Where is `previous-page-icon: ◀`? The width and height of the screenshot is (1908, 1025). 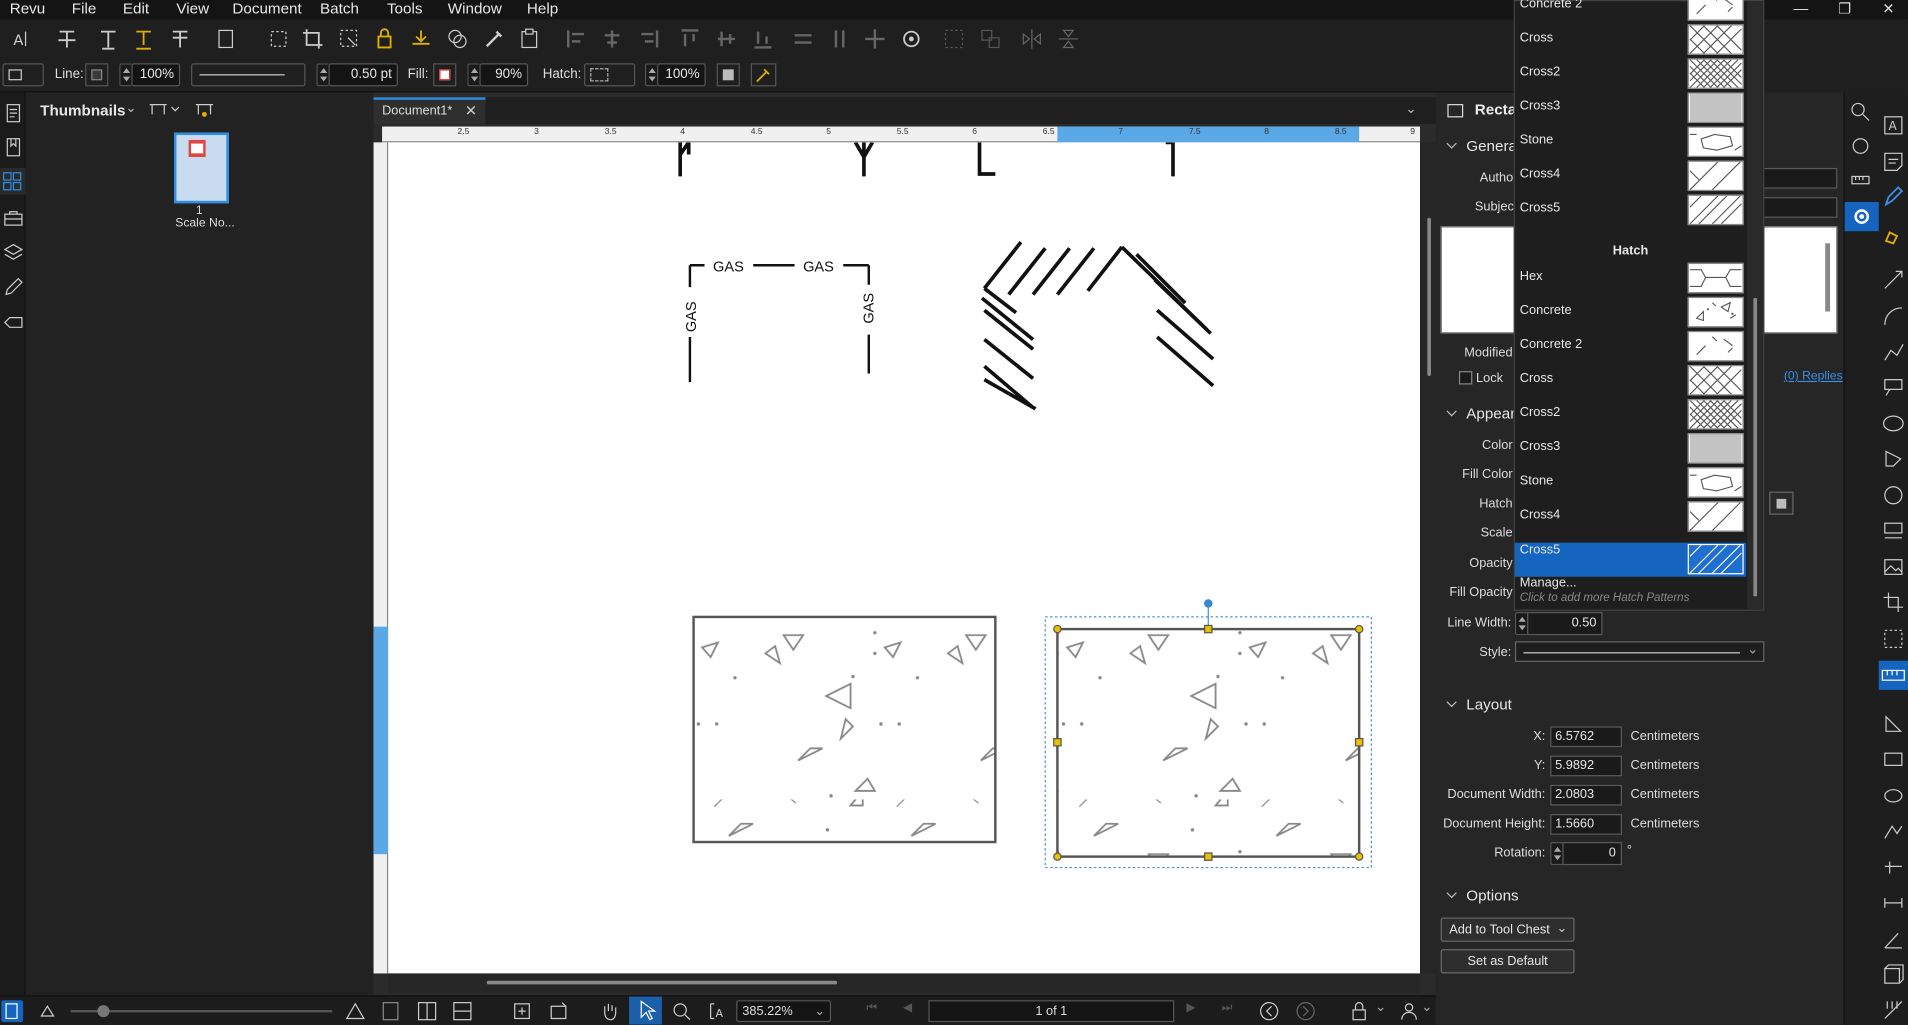 previous-page-icon: ◀ is located at coordinates (907, 1007).